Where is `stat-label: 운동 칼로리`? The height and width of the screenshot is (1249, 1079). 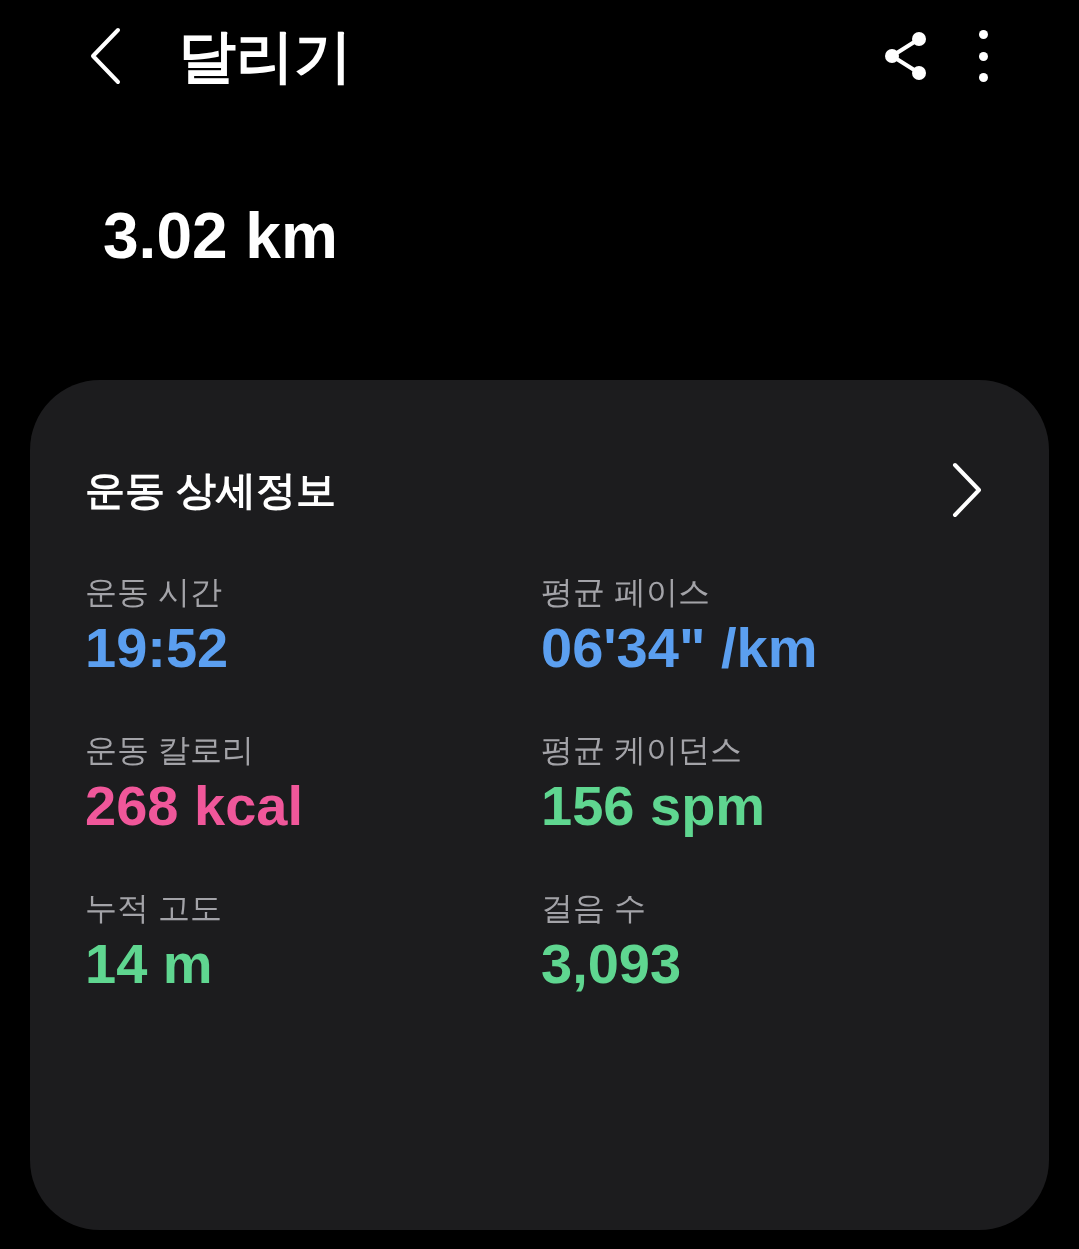
stat-label: 운동 칼로리 is located at coordinates (169, 750).